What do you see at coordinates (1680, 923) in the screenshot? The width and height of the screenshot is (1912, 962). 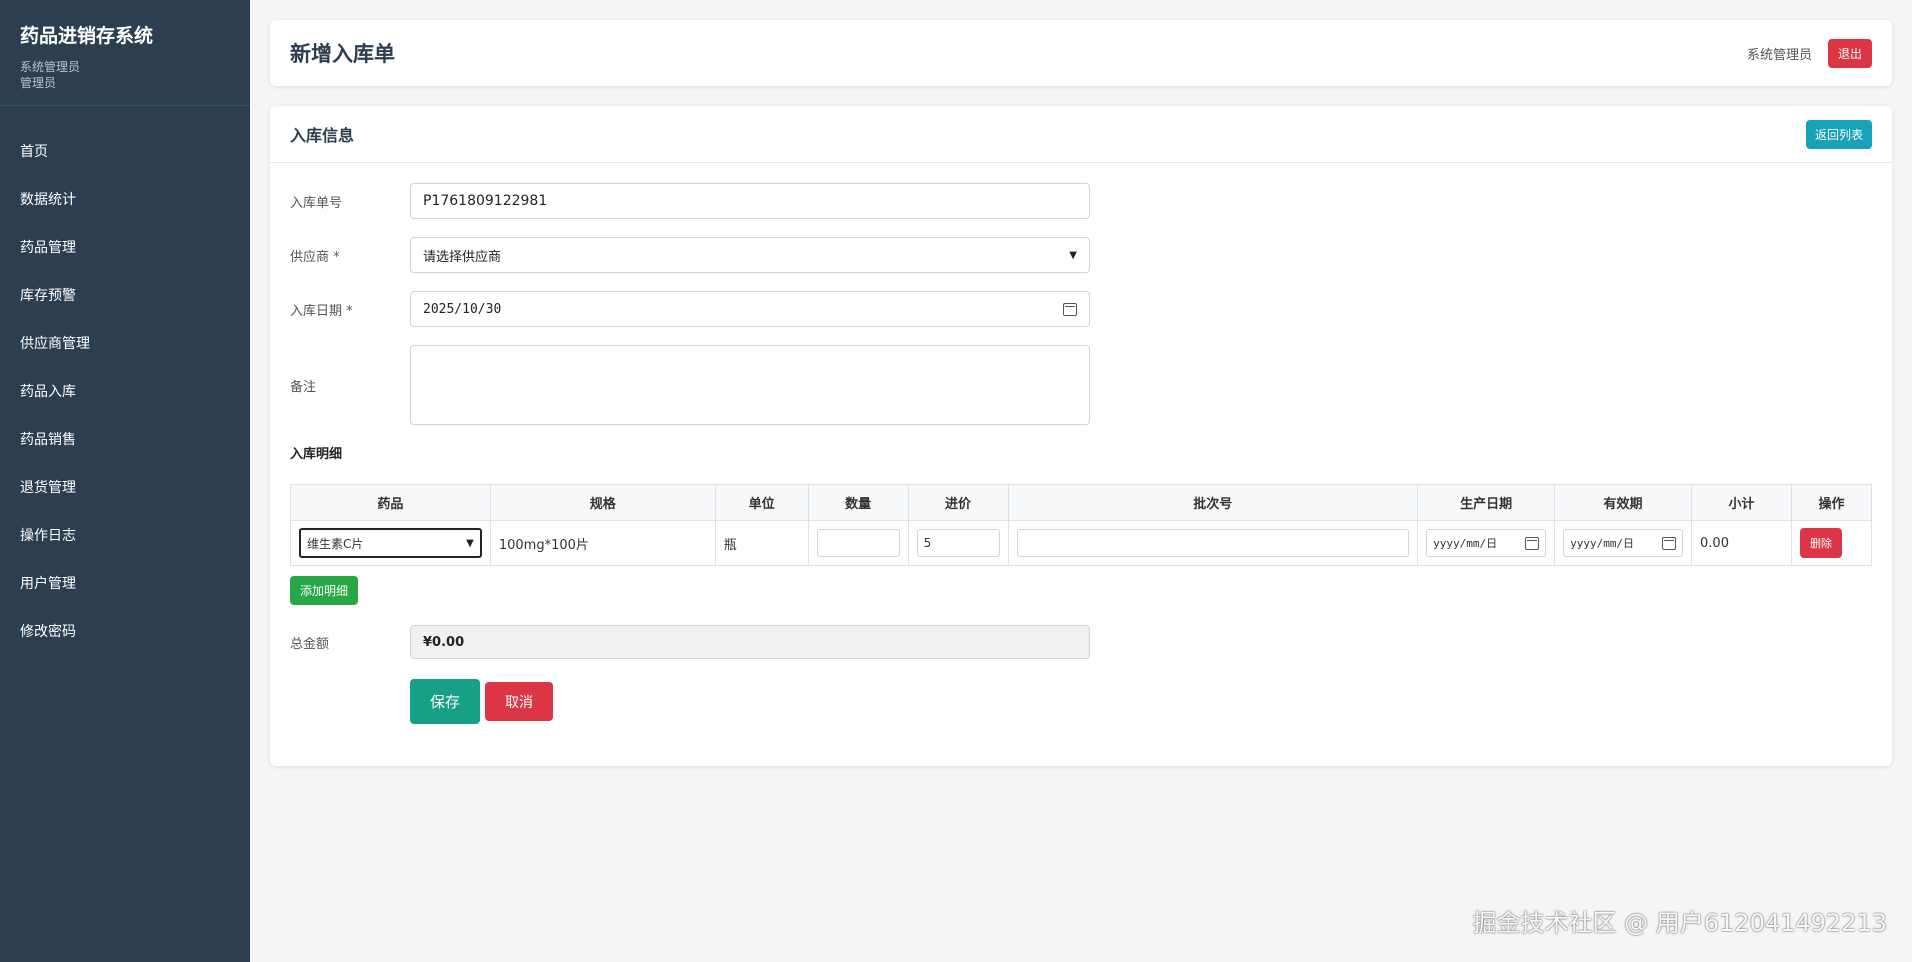 I see `watermark: 掘金技术社区 @ 用户612041492213` at bounding box center [1680, 923].